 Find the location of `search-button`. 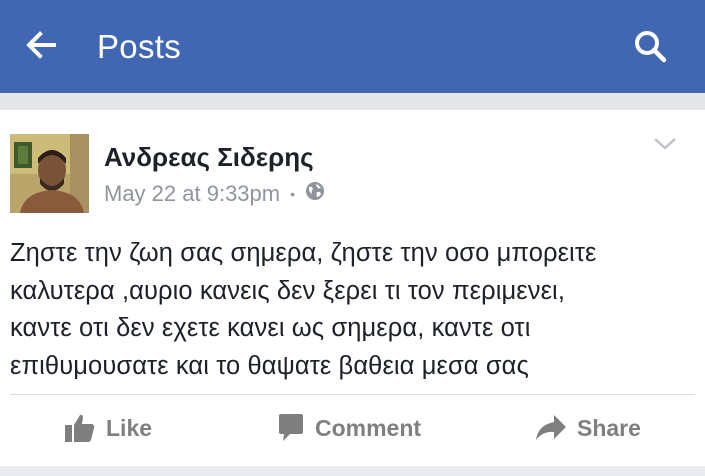

search-button is located at coordinates (650, 48).